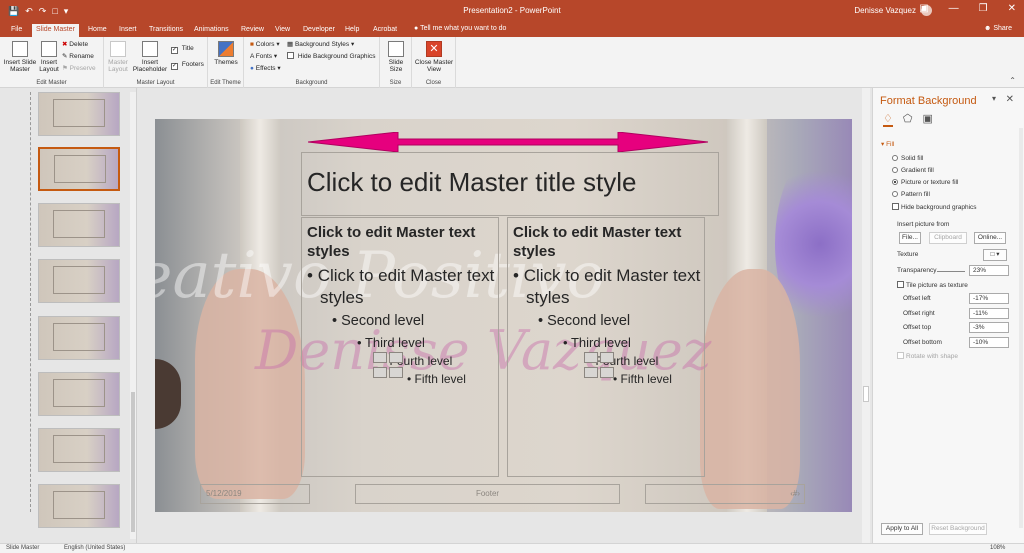 The height and width of the screenshot is (553, 1024). I want to click on offset-top-spinner: -3%, so click(989, 327).